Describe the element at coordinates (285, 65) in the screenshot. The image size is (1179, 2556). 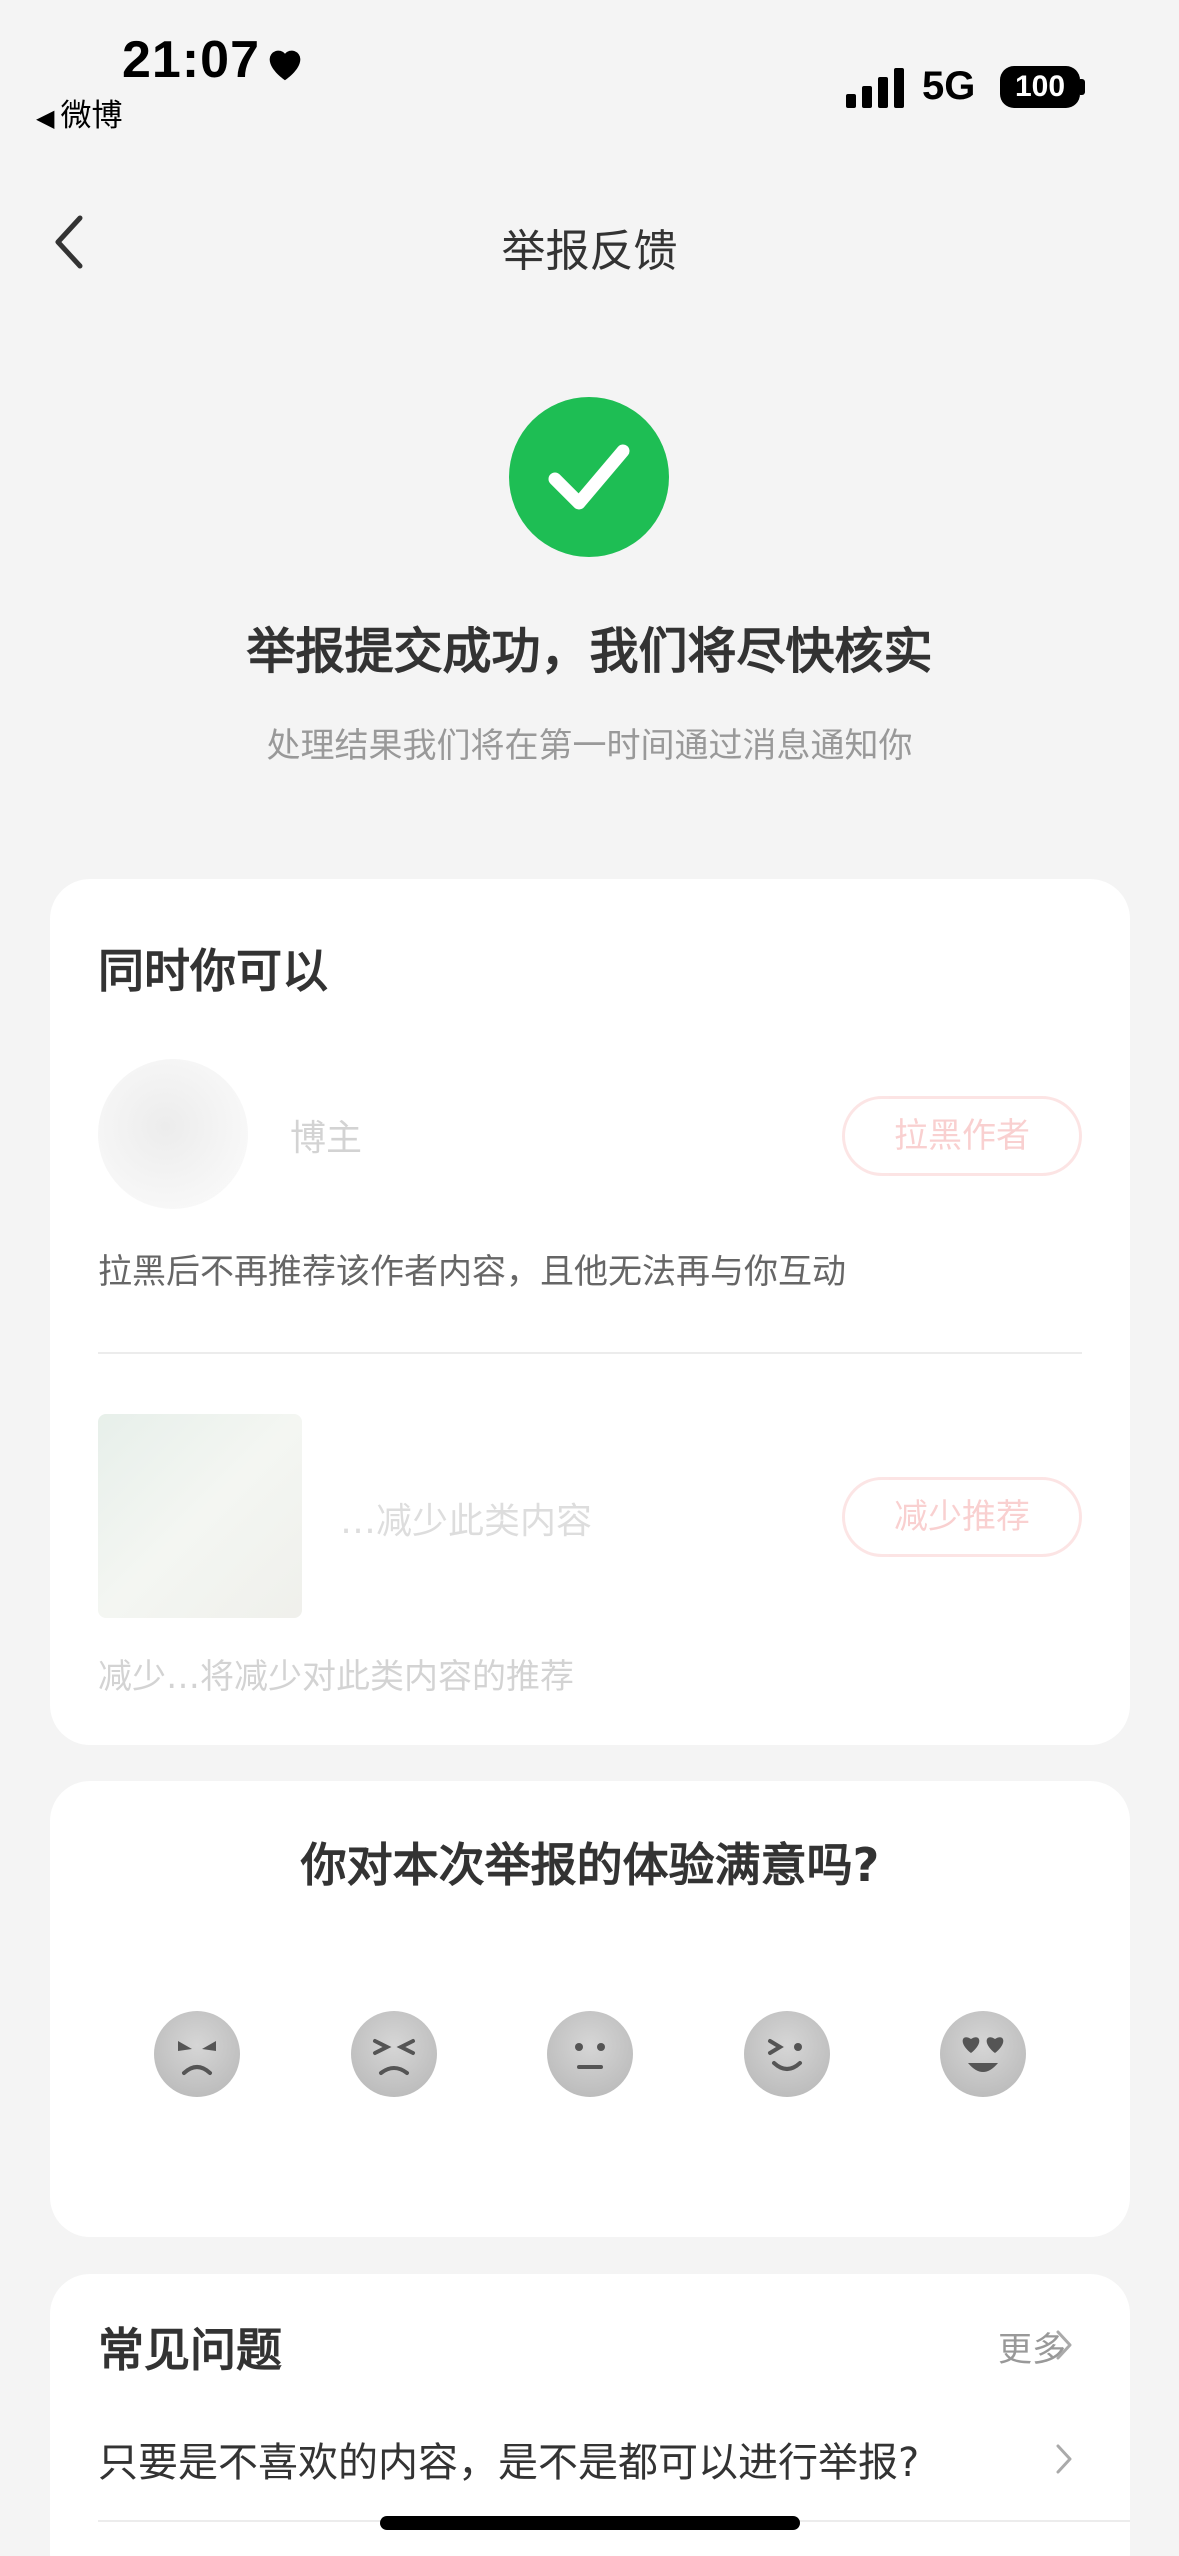
I see `heart-icon` at that location.